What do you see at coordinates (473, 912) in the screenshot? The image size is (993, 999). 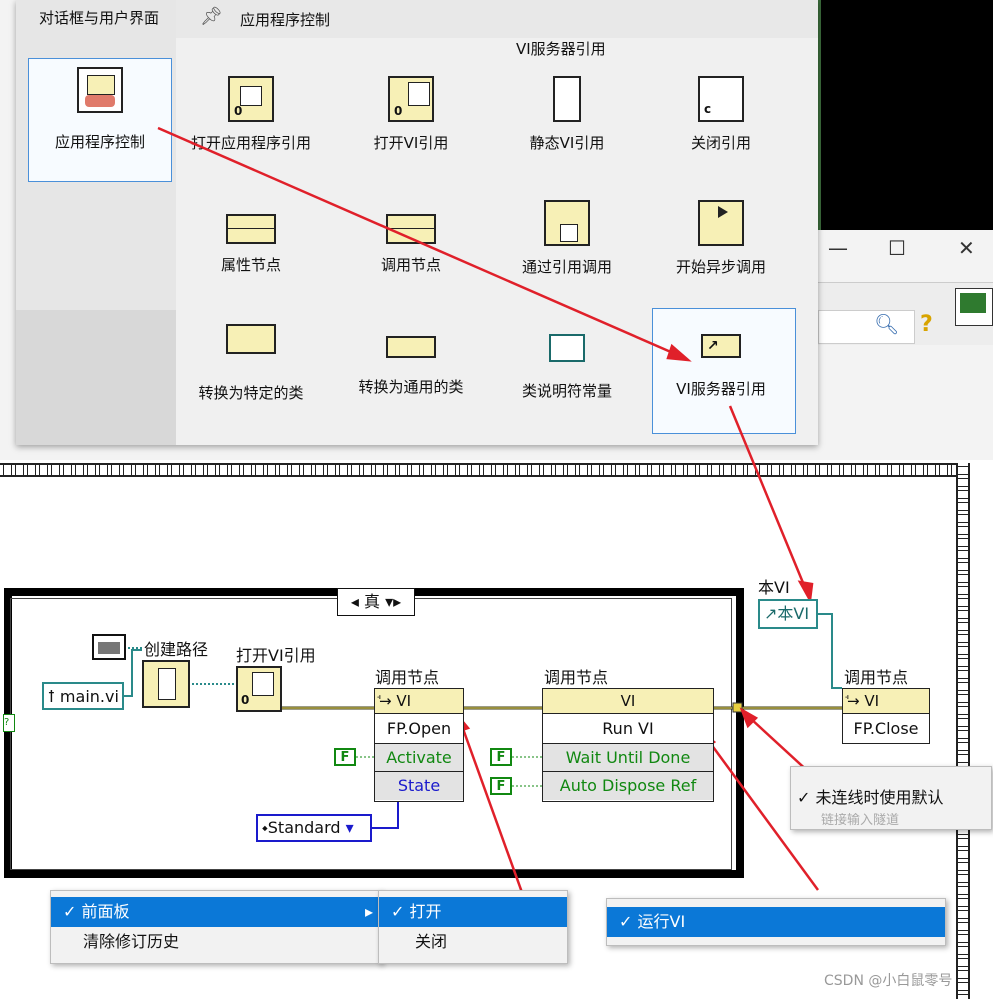 I see `menu-item-open: ✓ 打开` at bounding box center [473, 912].